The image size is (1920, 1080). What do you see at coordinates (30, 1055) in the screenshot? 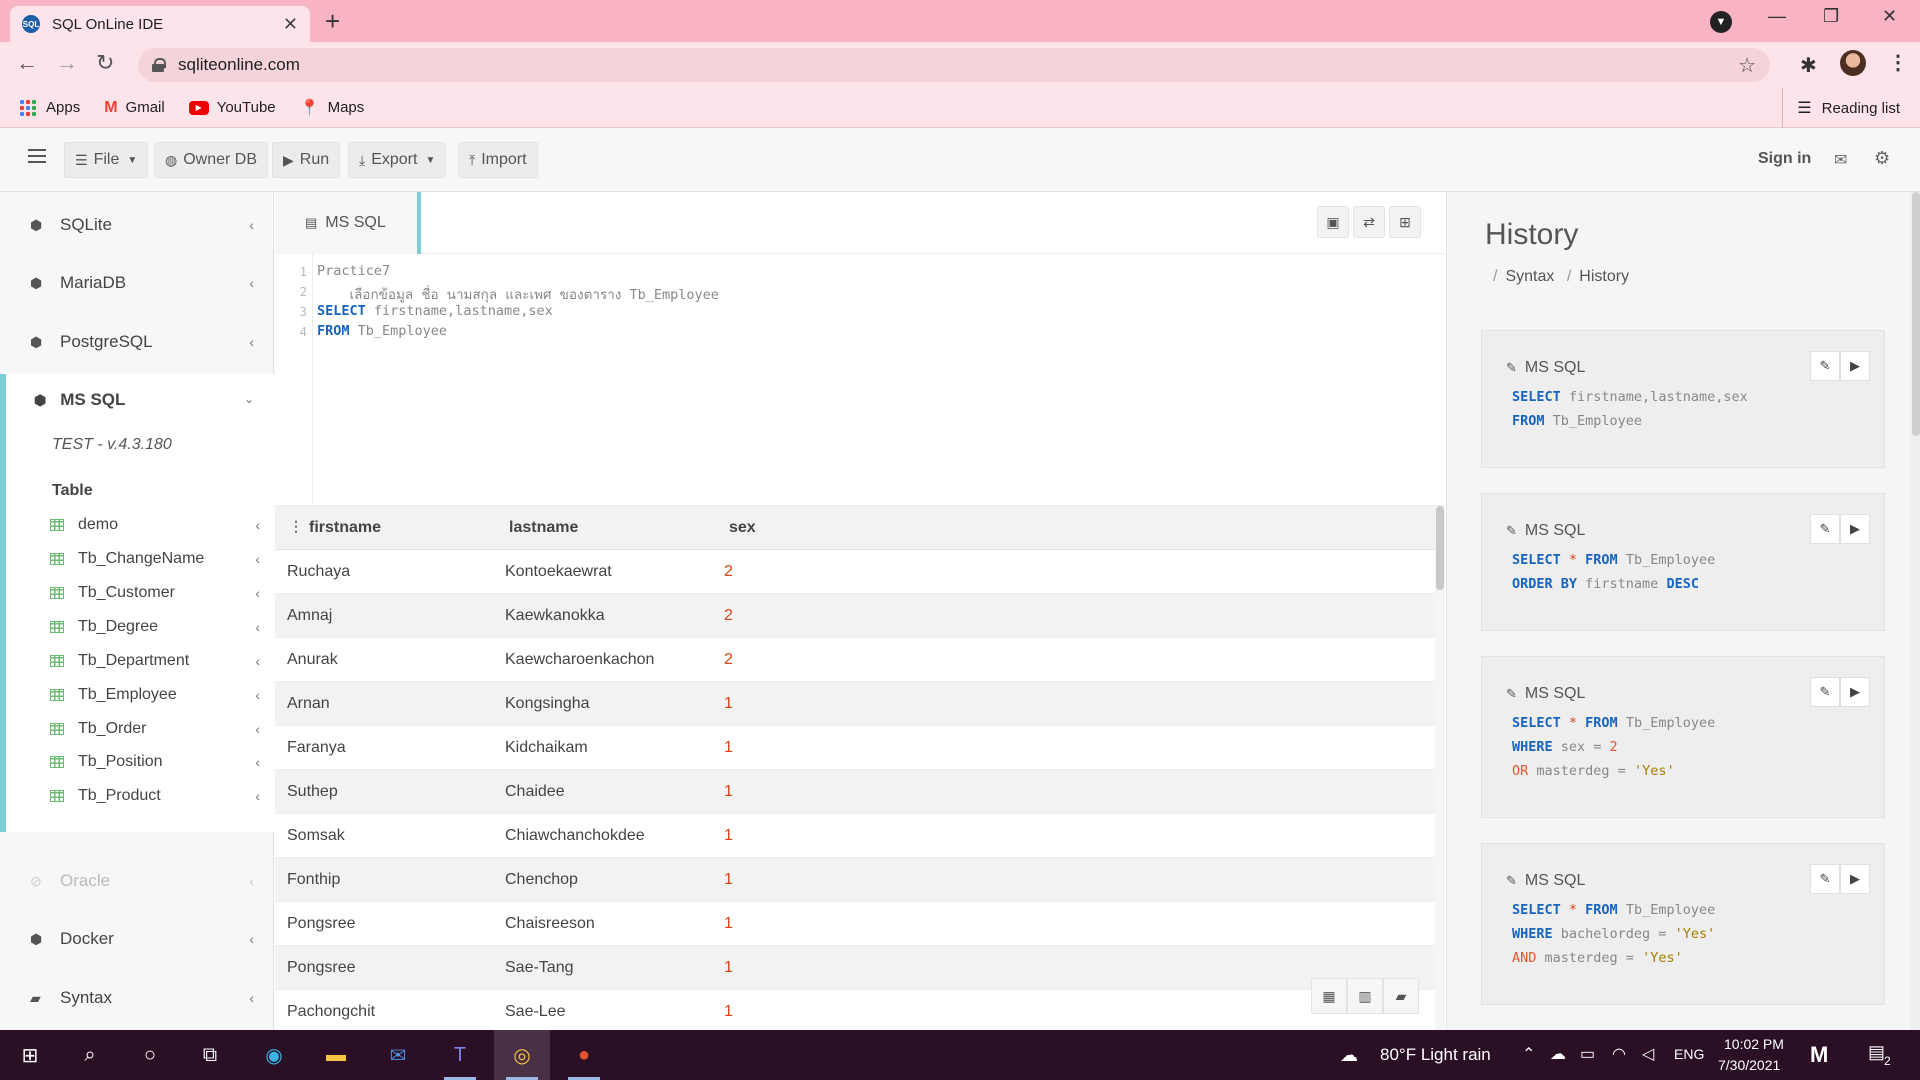
I see `start-button: ⊞` at bounding box center [30, 1055].